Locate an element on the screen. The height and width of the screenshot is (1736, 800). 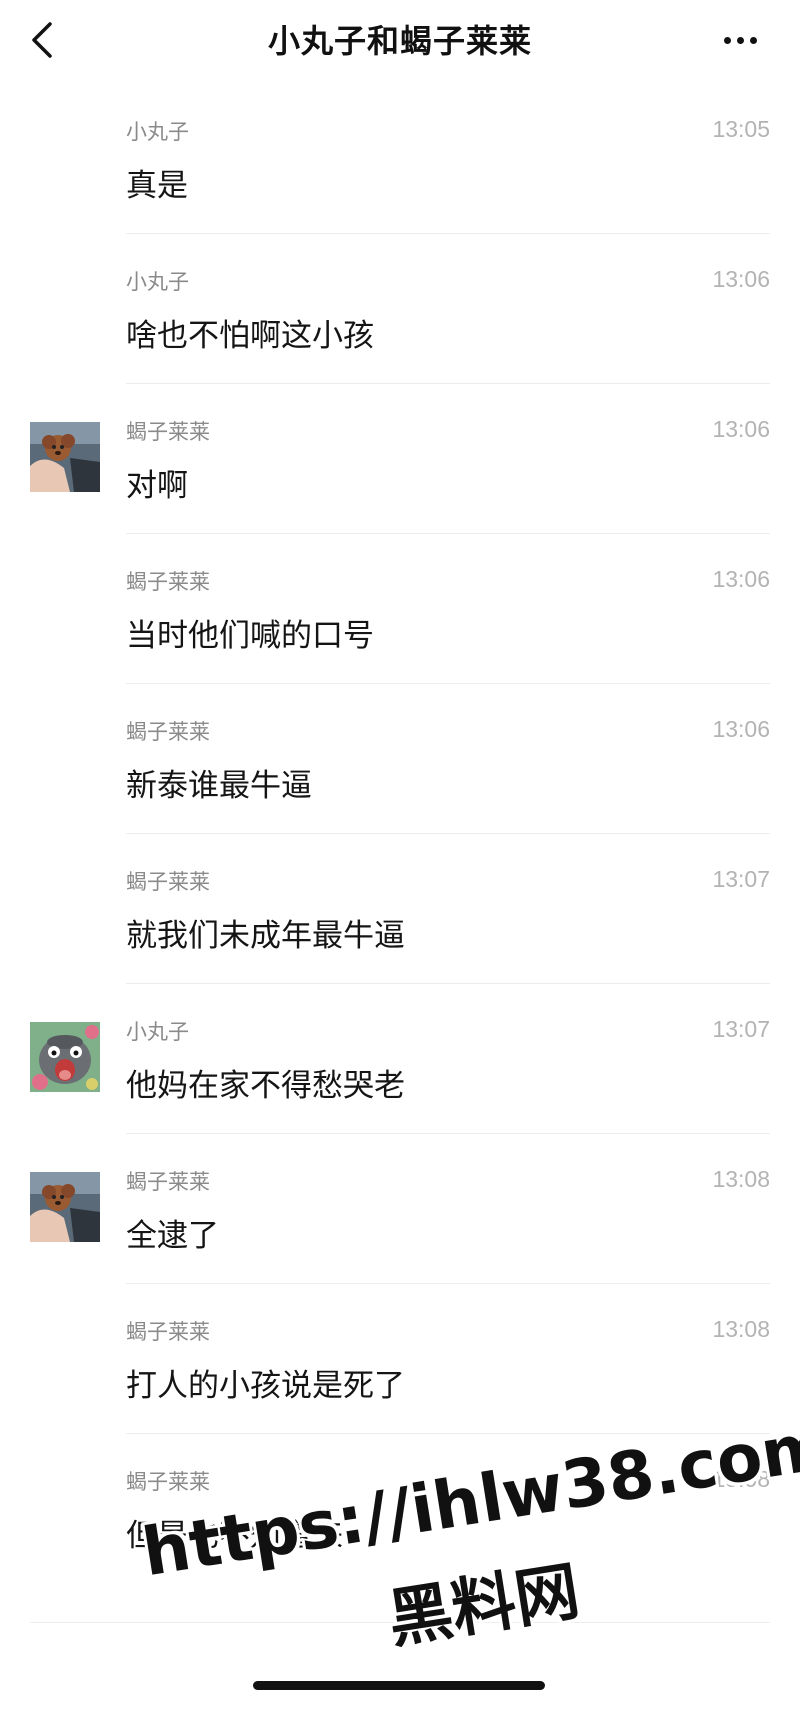
more-button is located at coordinates (740, 40).